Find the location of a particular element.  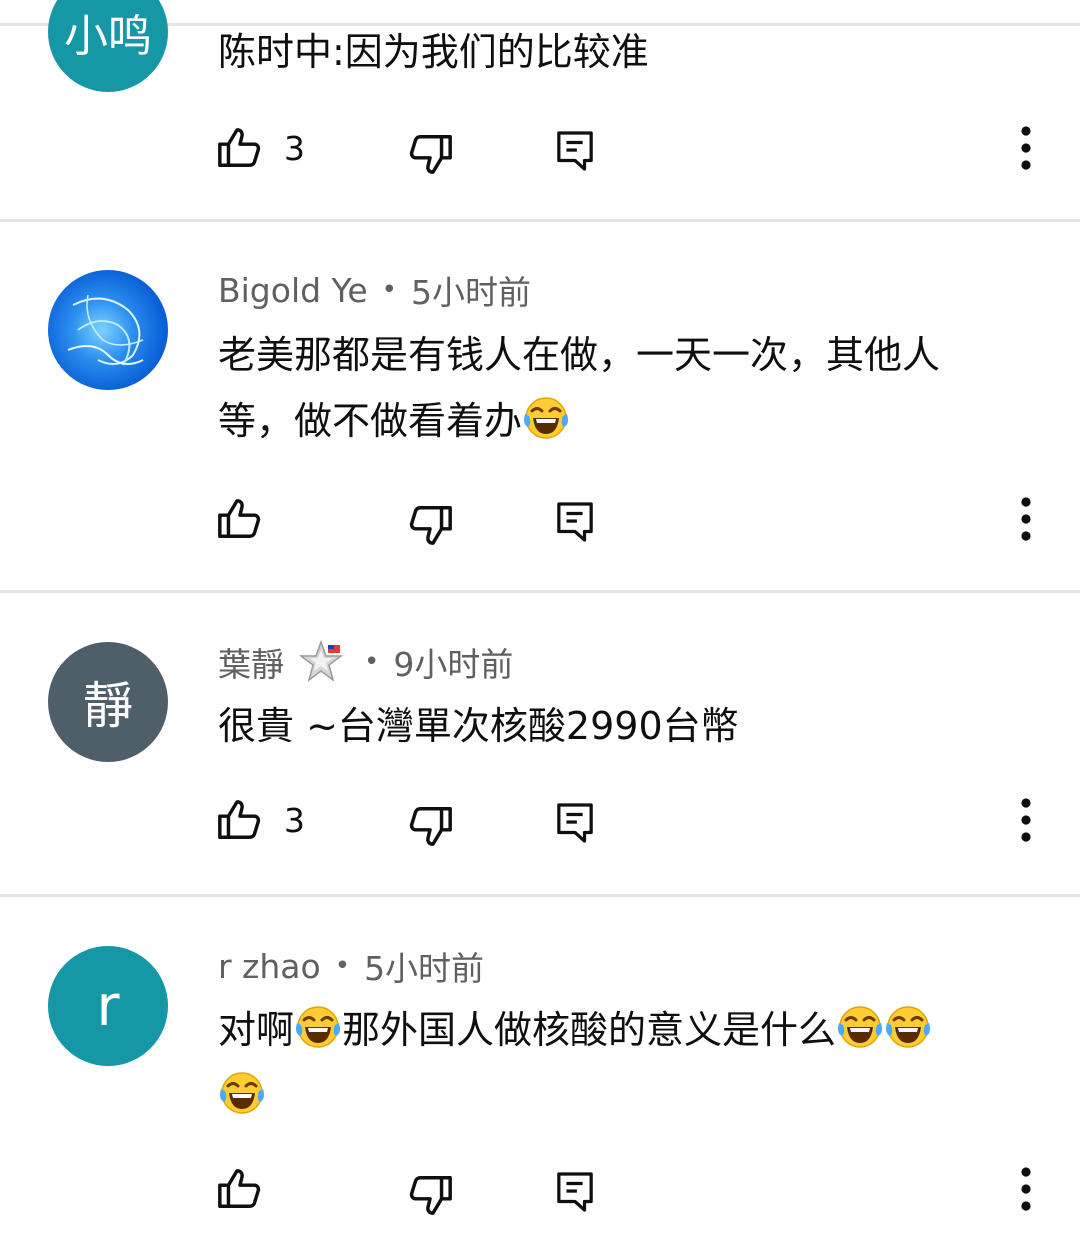

avatar: 靜 is located at coordinates (108, 702).